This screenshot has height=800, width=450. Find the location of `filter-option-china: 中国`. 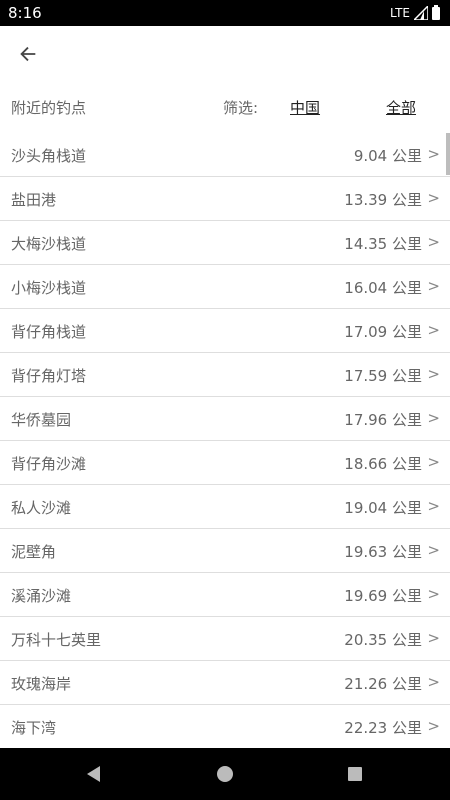

filter-option-china: 中国 is located at coordinates (305, 107).